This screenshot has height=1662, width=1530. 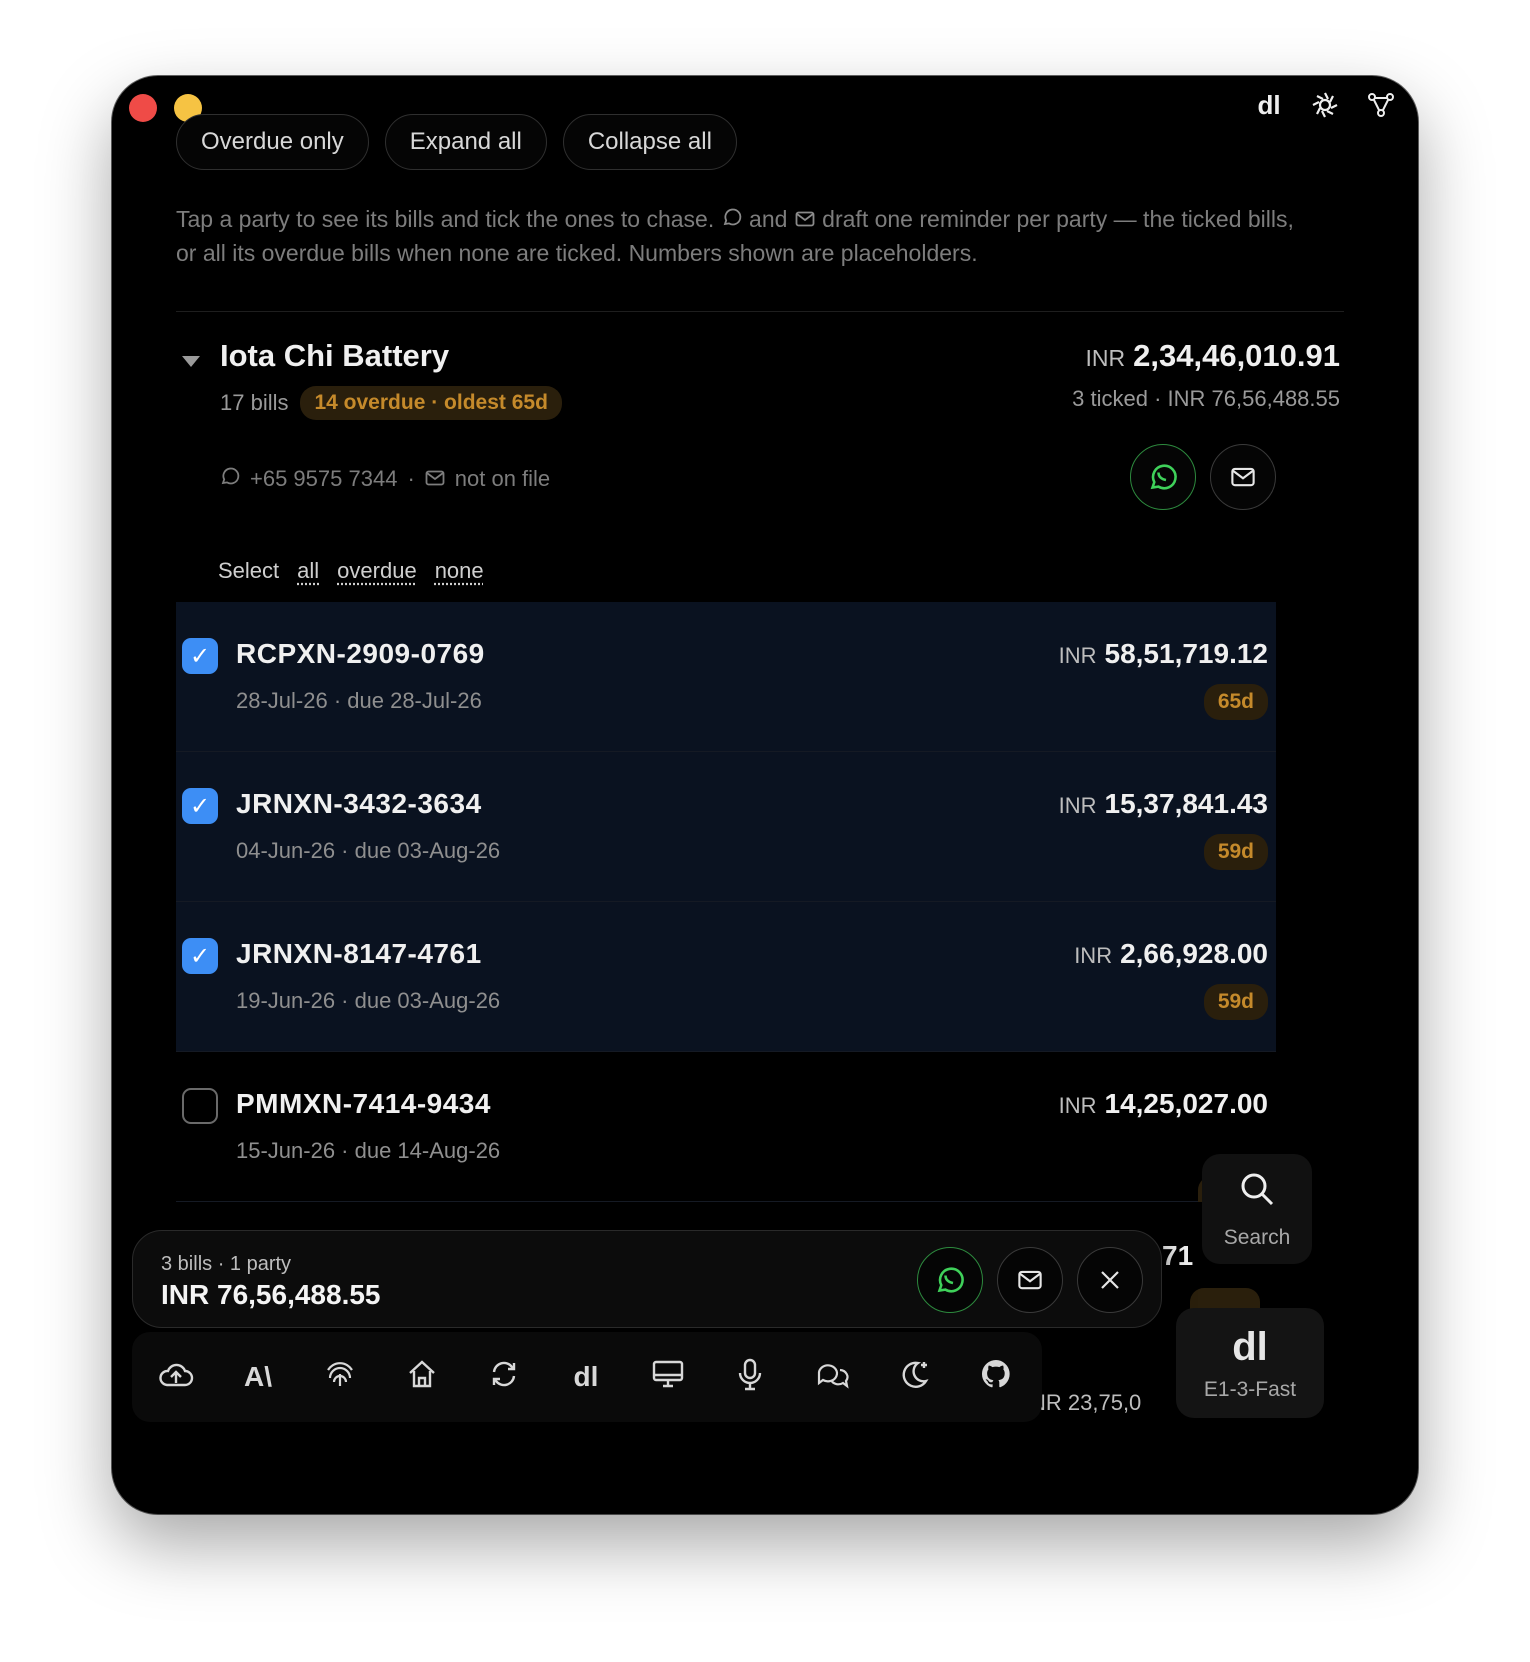 I want to click on whatsapp-reminder-button, so click(x=1163, y=477).